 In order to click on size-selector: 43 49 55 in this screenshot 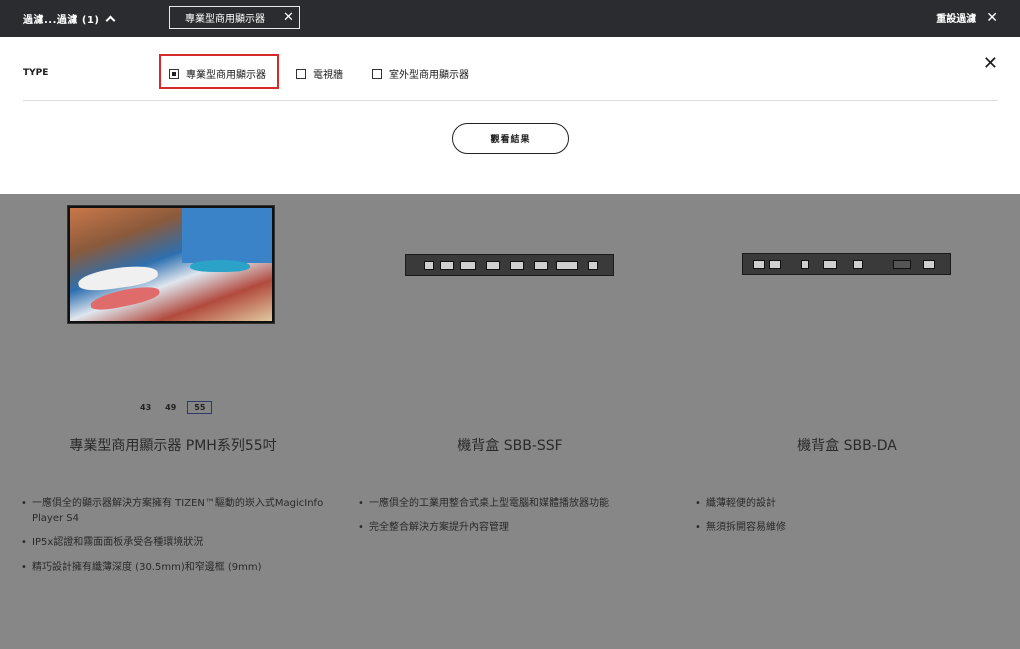, I will do `click(175, 407)`.